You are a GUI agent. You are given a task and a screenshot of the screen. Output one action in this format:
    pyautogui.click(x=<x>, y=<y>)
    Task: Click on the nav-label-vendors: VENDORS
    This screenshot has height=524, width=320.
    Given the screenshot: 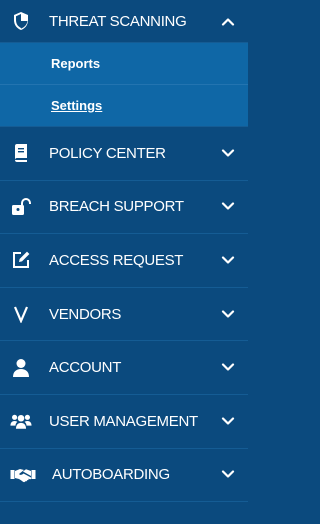 What is the action you would take?
    pyautogui.click(x=85, y=314)
    